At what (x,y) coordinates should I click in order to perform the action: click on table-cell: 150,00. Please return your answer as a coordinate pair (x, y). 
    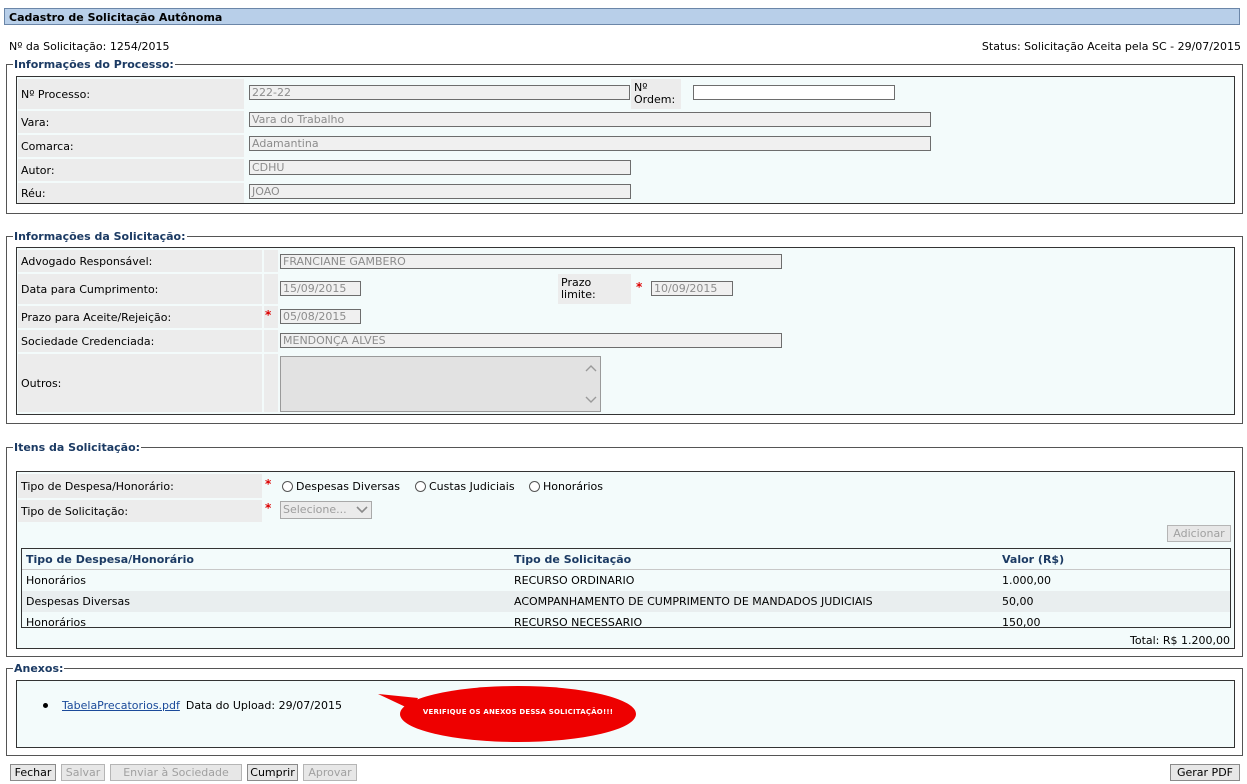
    Looking at the image, I should click on (1021, 622).